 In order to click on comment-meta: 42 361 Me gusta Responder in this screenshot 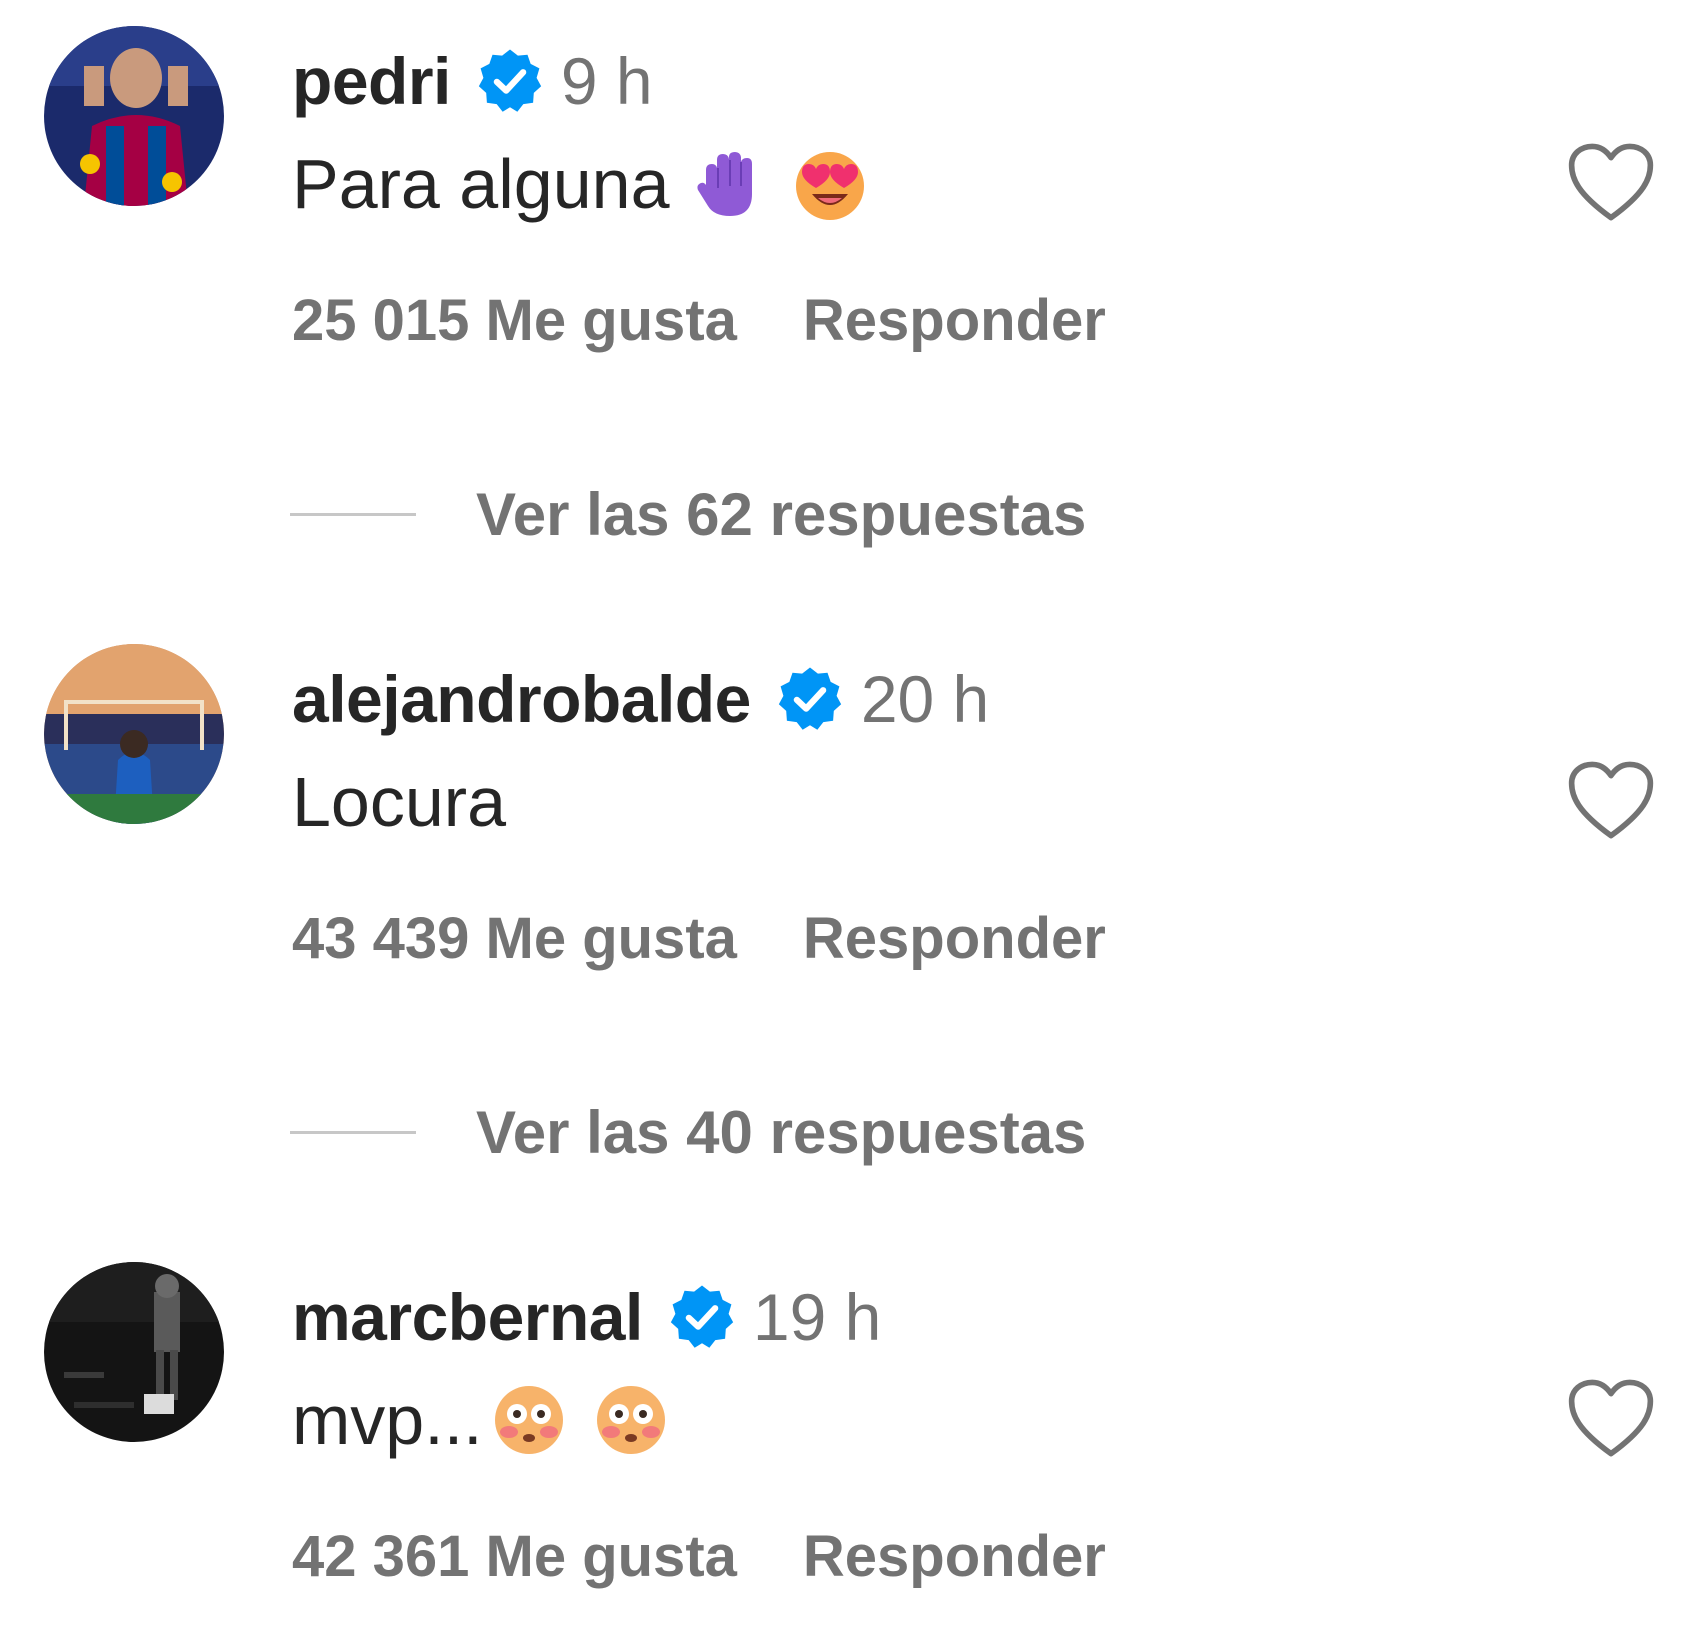, I will do `click(699, 1556)`.